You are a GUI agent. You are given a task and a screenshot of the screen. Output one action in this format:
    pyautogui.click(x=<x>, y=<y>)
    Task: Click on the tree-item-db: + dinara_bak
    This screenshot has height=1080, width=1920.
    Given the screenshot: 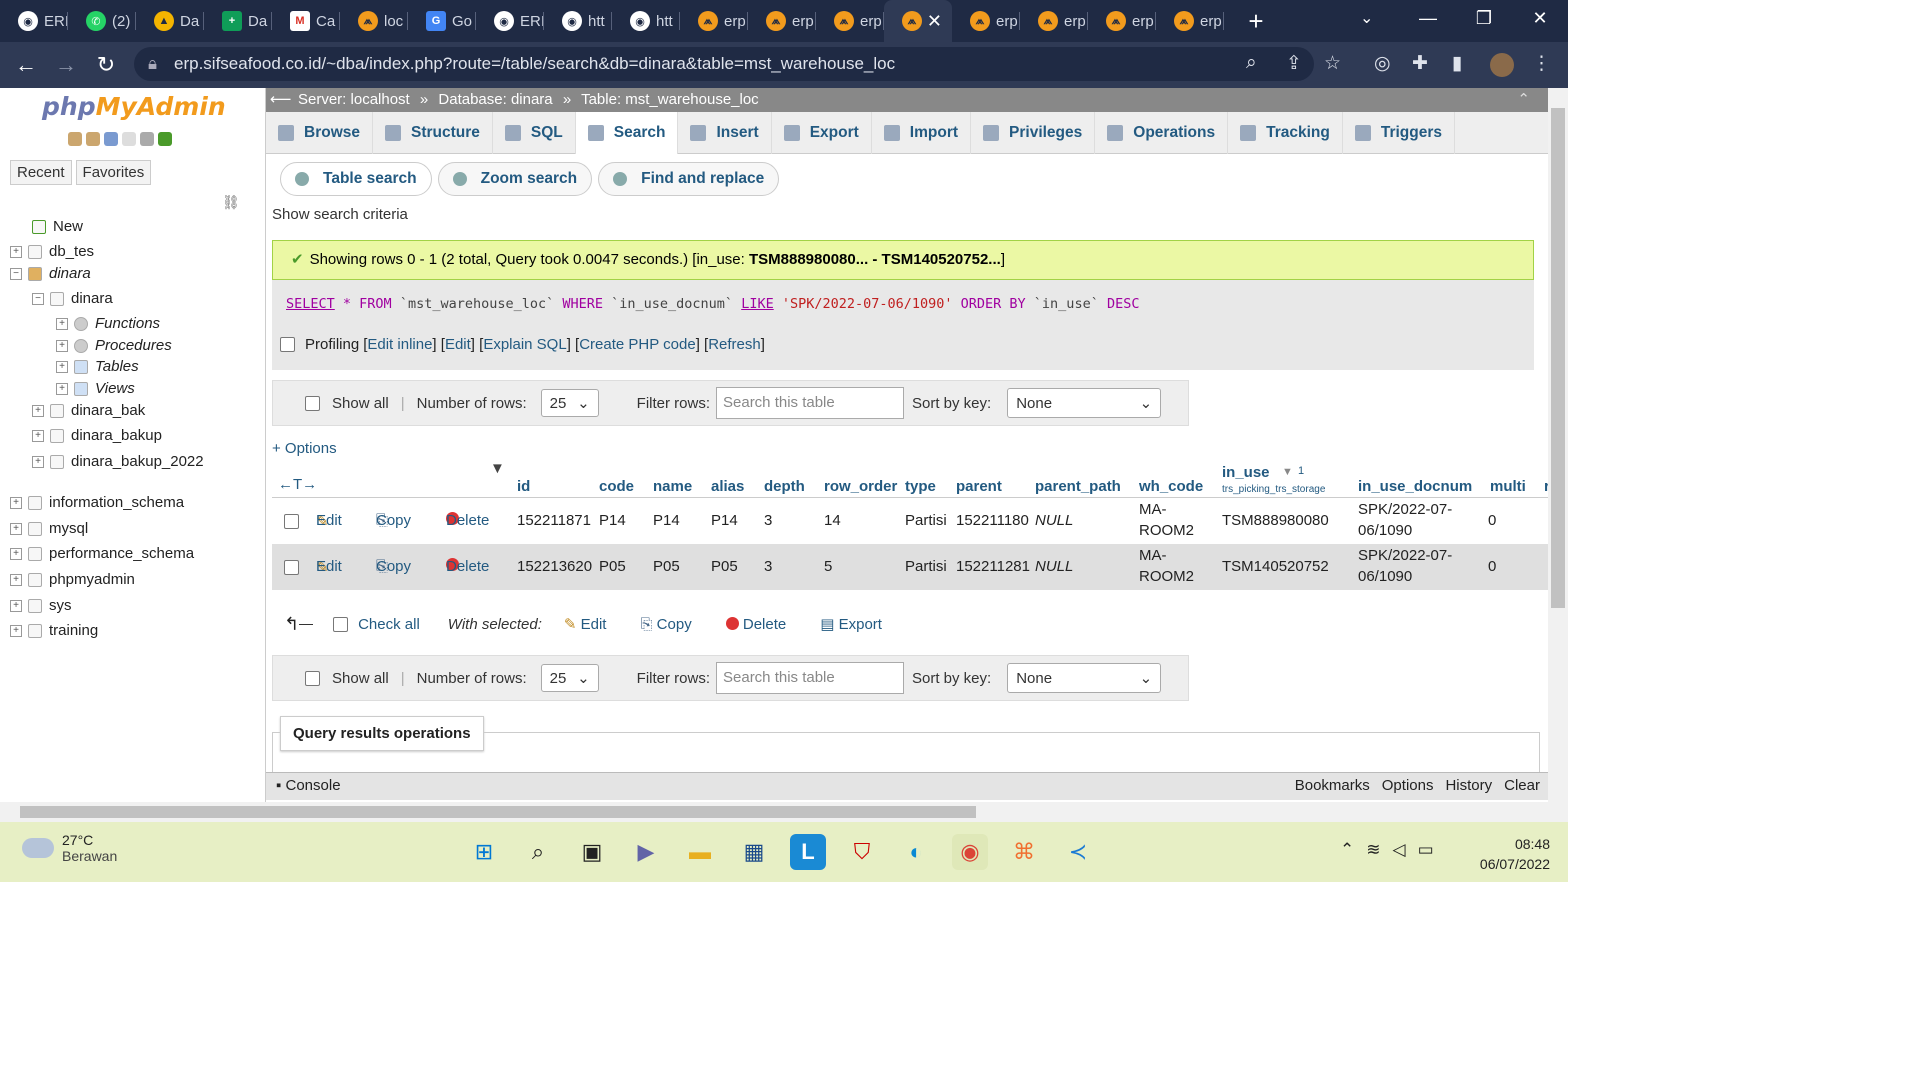 What is the action you would take?
    pyautogui.click(x=88, y=410)
    